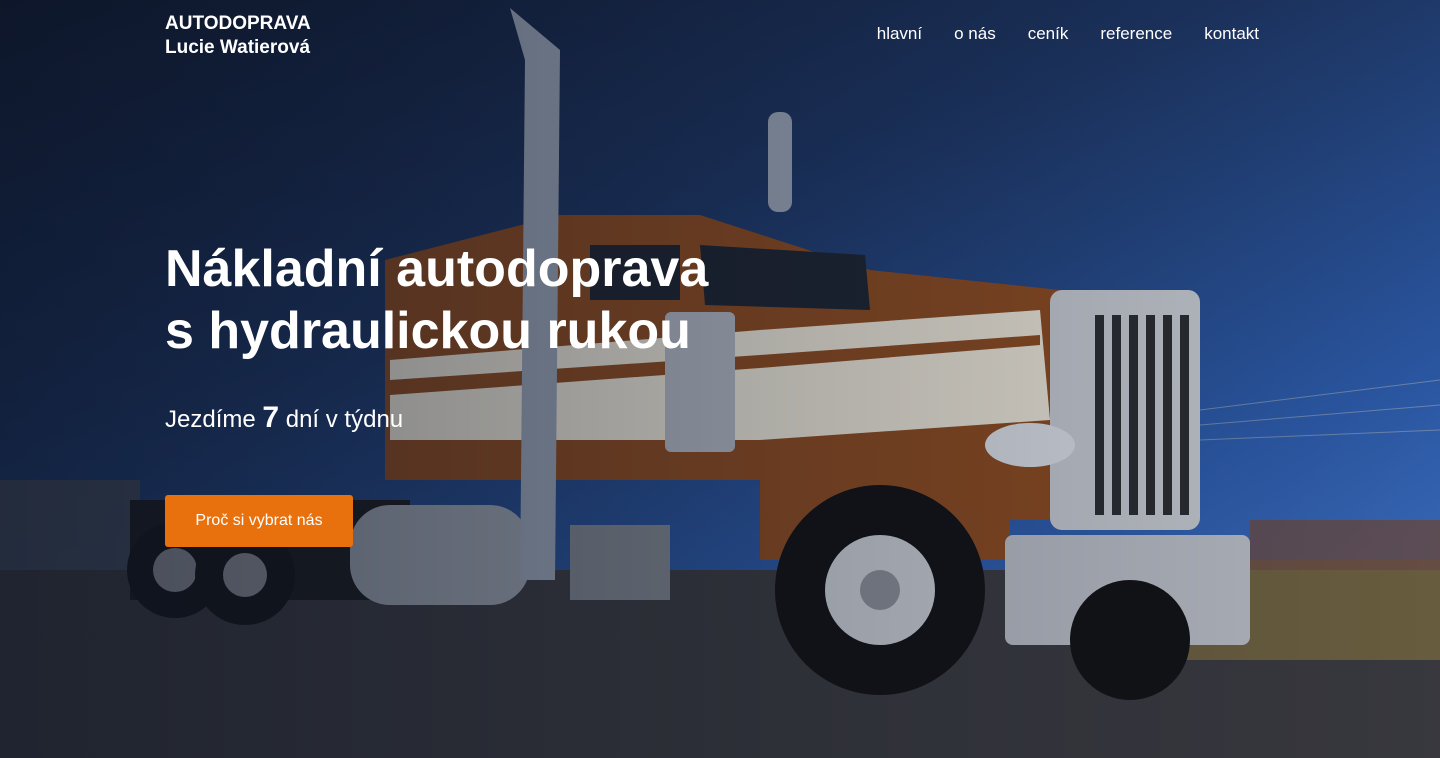 The image size is (1440, 758). Describe the element at coordinates (1048, 34) in the screenshot. I see `nav-item-cenik: ceník` at that location.